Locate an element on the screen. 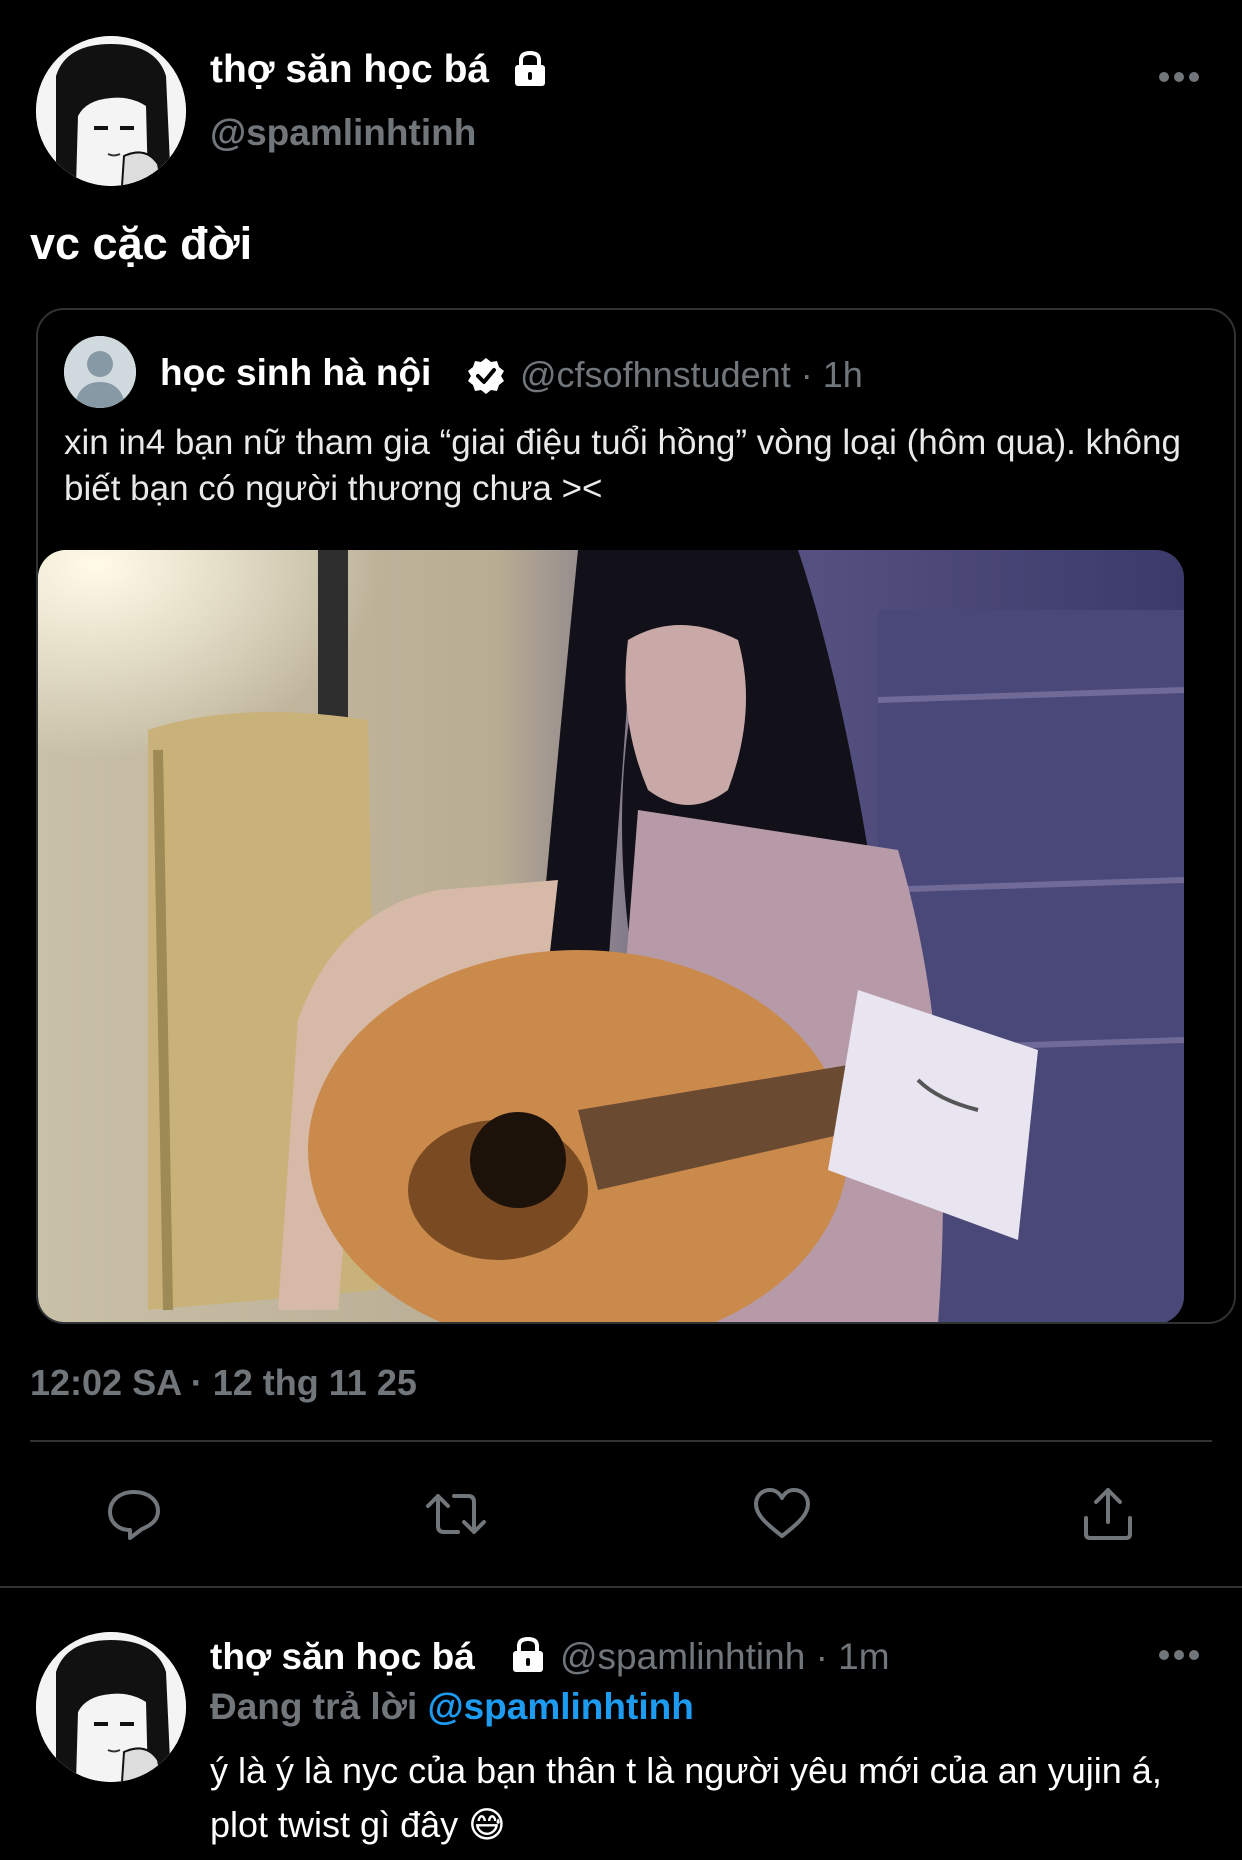  replying-to-label: Đang trả lời @spamlinhtinh is located at coordinates (452, 1707).